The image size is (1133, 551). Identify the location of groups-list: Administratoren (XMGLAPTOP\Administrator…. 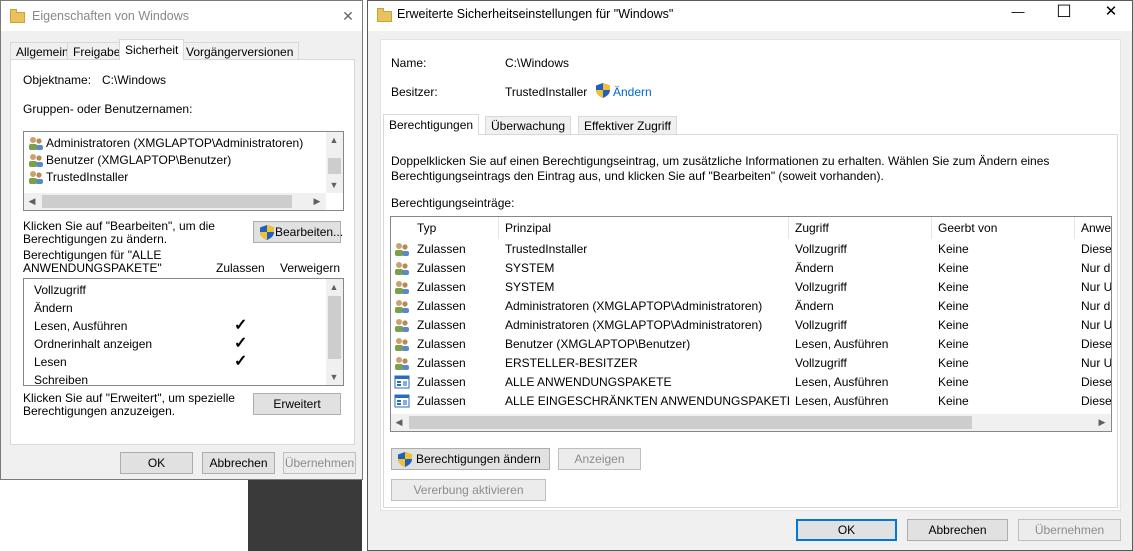
(183, 171).